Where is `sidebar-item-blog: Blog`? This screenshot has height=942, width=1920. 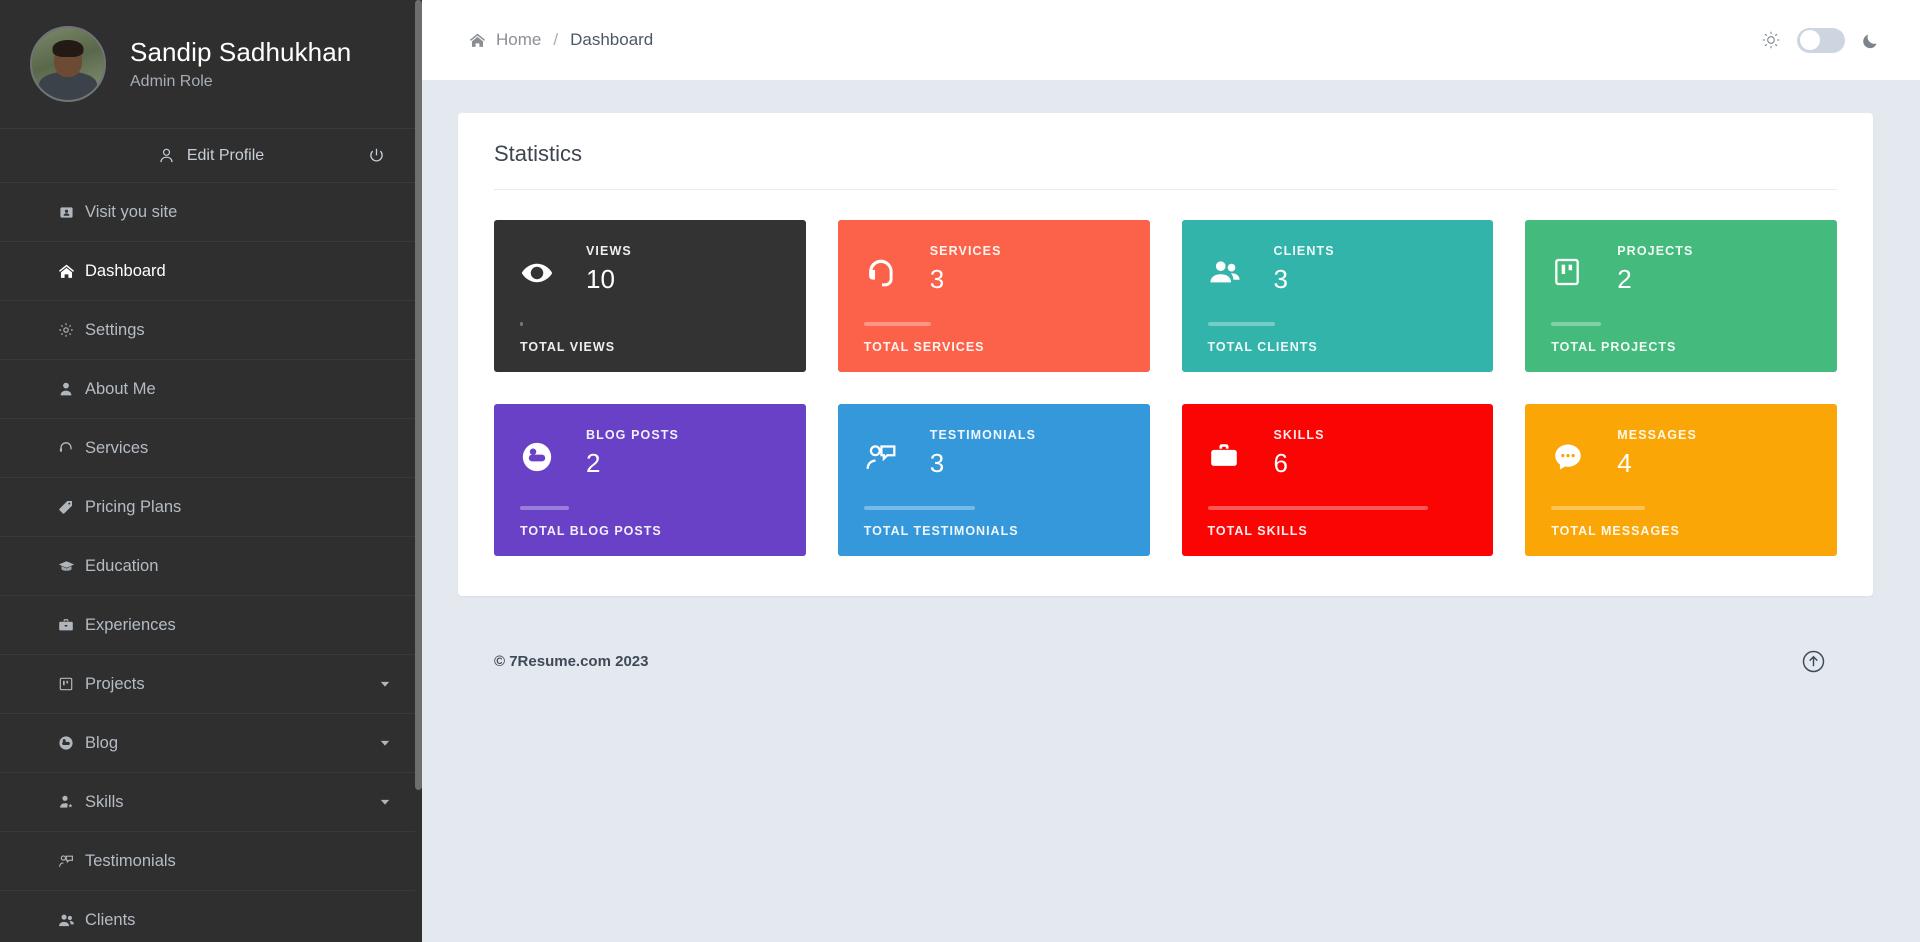 sidebar-item-blog: Blog is located at coordinates (211, 743).